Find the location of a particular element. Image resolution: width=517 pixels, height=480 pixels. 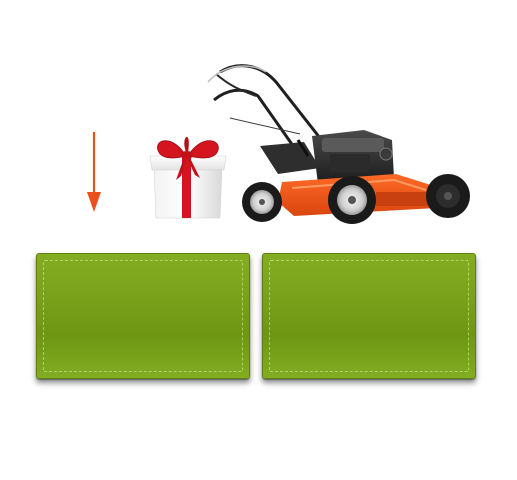

green-card-right is located at coordinates (369, 316).